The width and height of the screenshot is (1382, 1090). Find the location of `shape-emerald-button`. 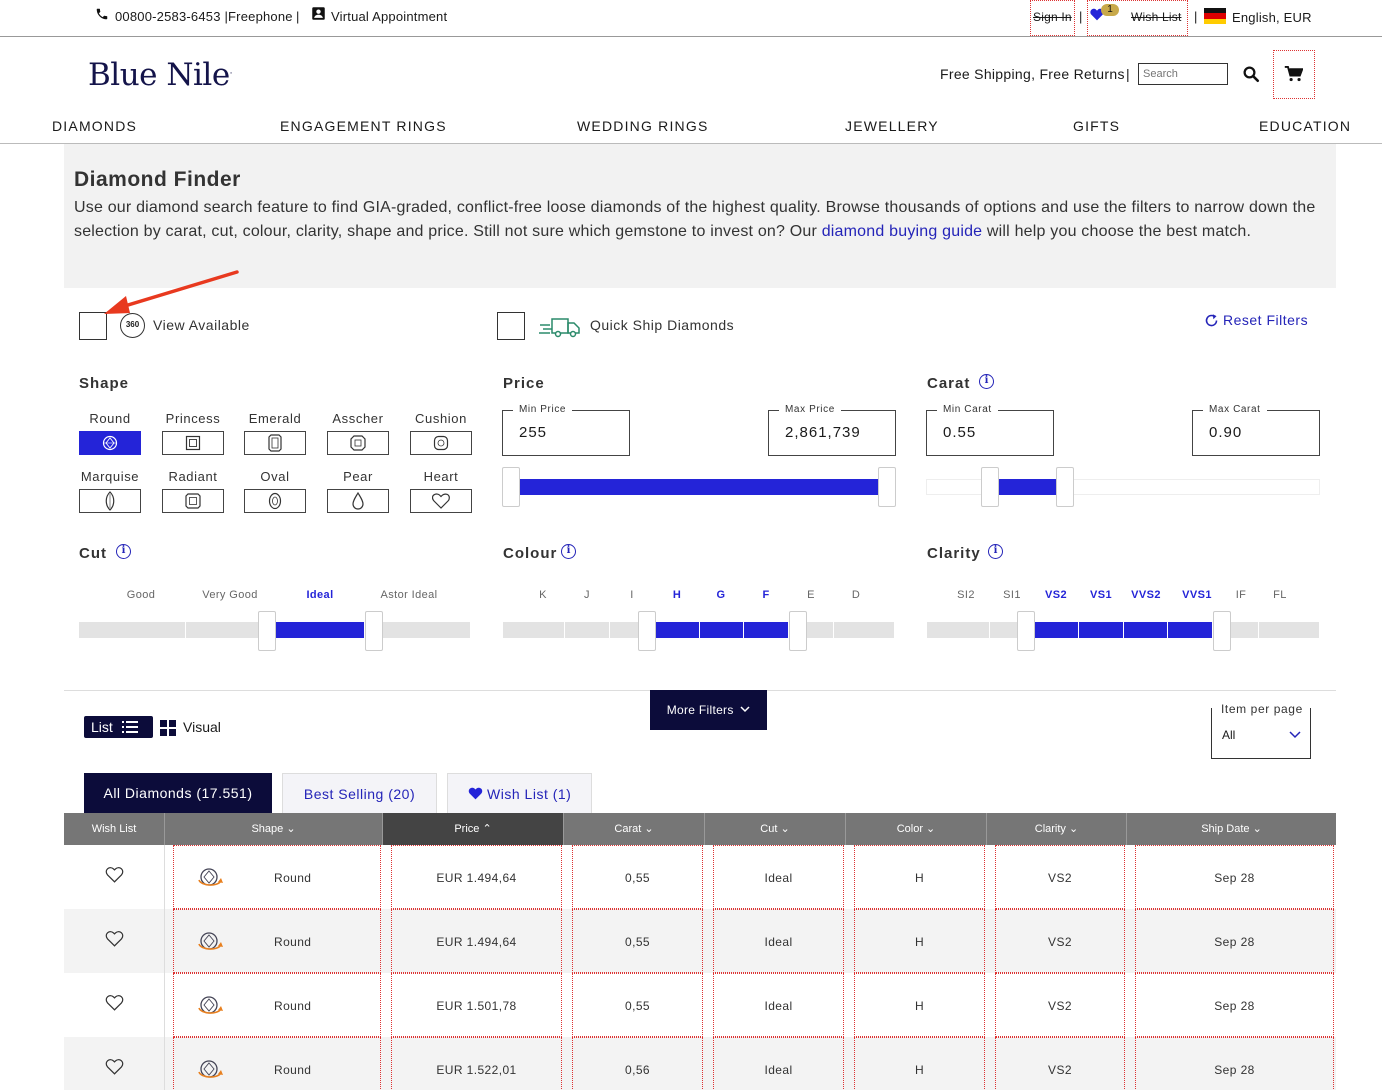

shape-emerald-button is located at coordinates (275, 443).